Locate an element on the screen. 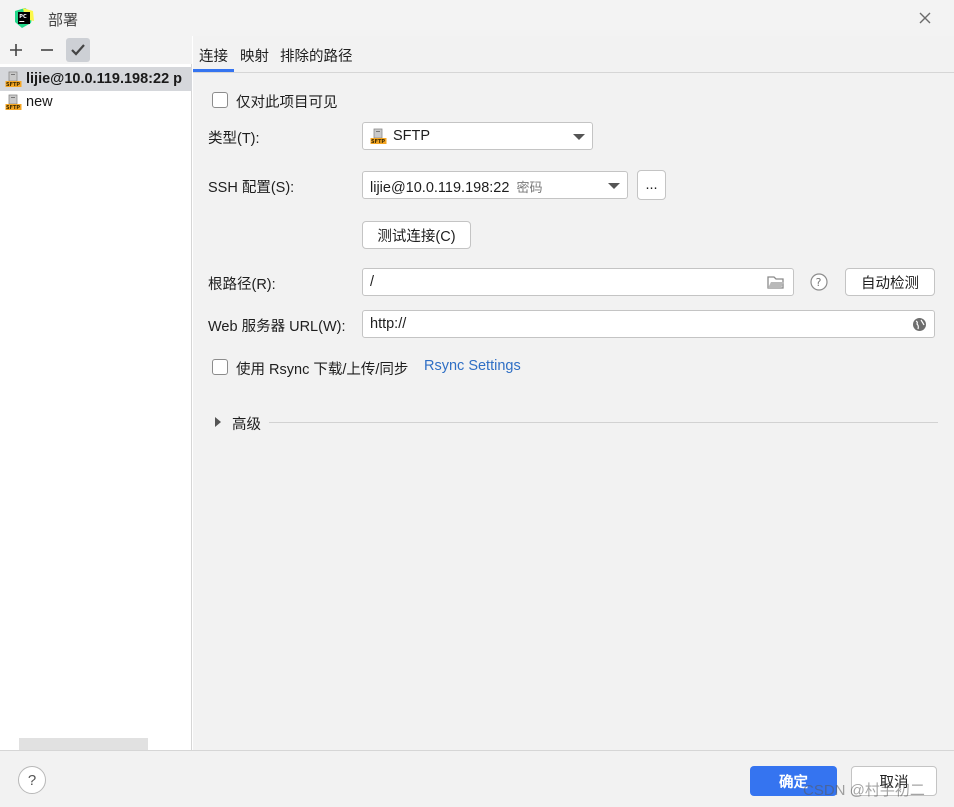 The height and width of the screenshot is (807, 954). help-circle-icon: ? is located at coordinates (819, 282).